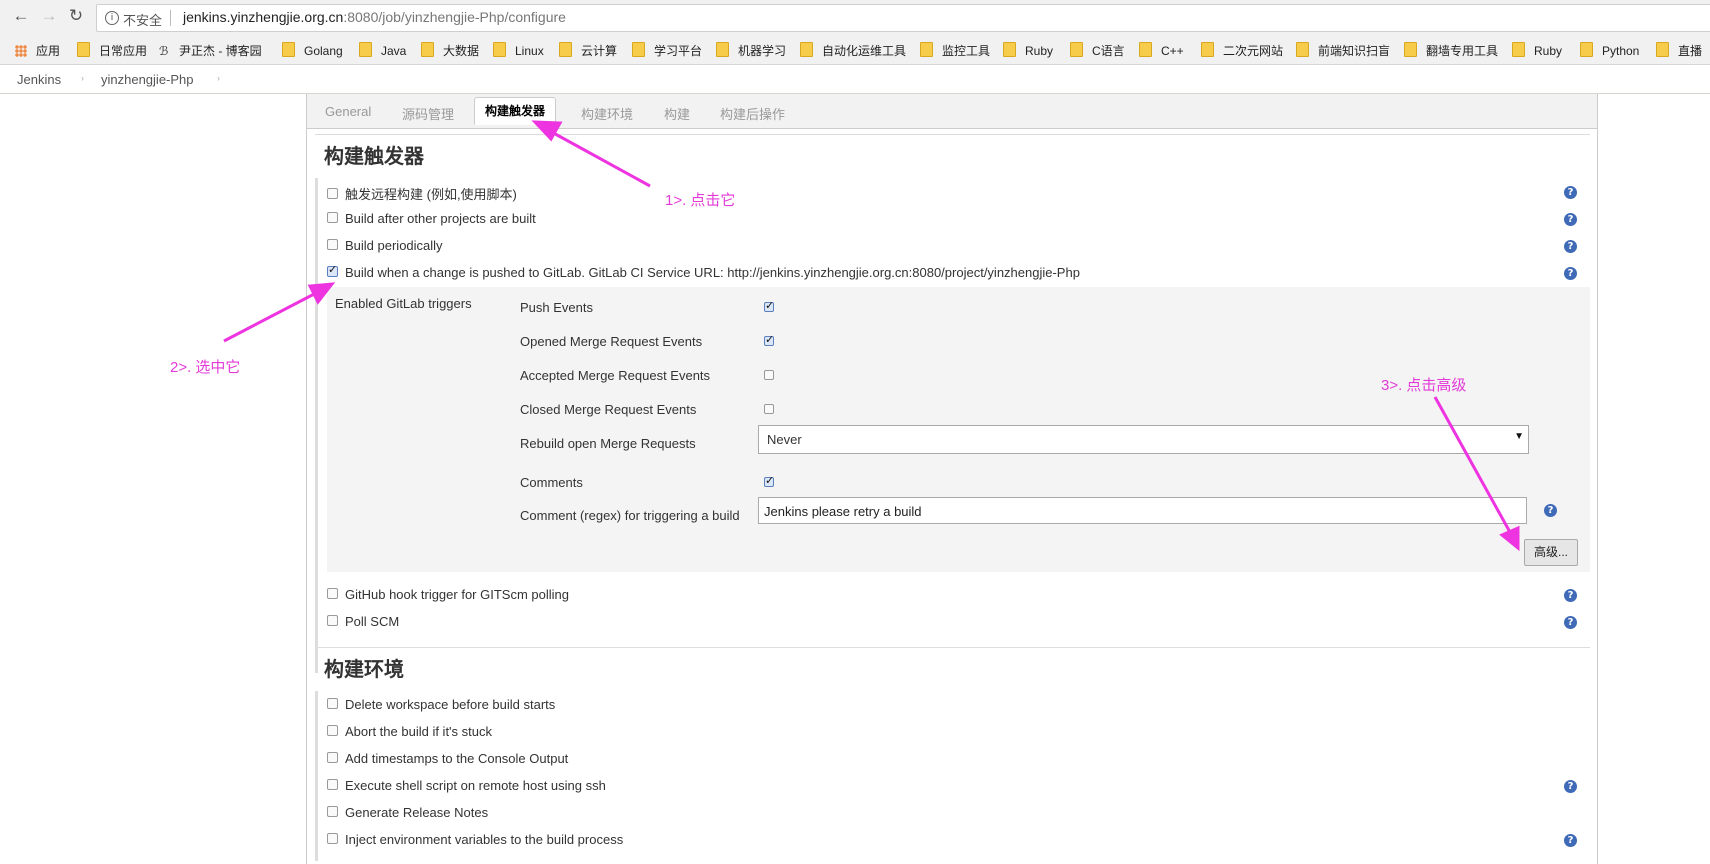 The width and height of the screenshot is (1710, 864). Describe the element at coordinates (372, 621) in the screenshot. I see `trigger-label: Poll SCM` at that location.